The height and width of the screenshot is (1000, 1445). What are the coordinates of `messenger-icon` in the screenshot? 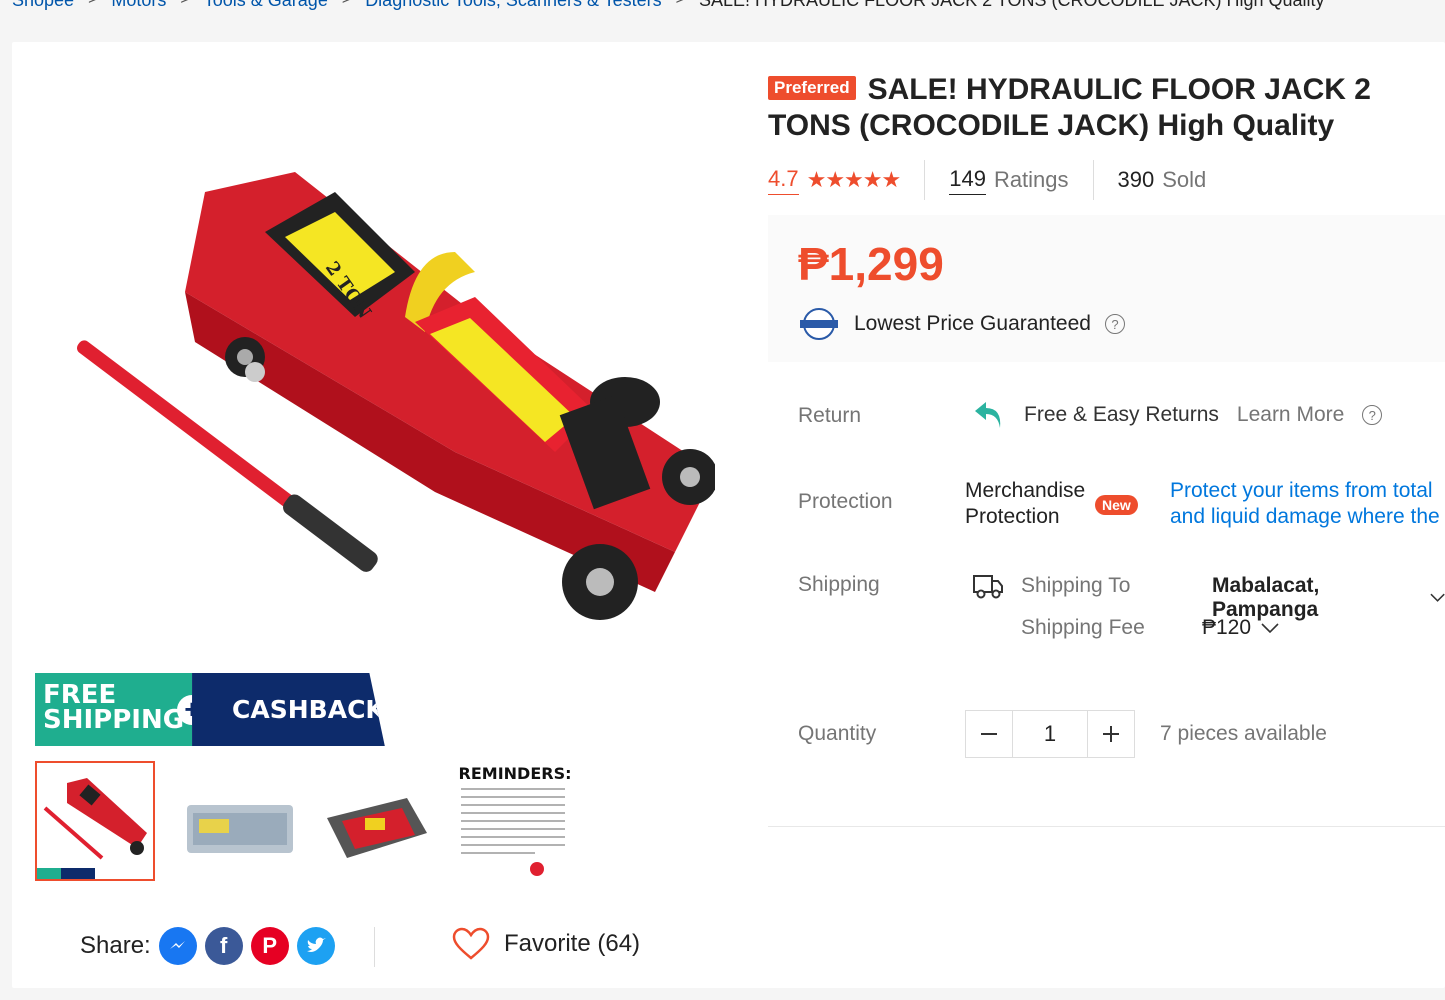 It's located at (177, 946).